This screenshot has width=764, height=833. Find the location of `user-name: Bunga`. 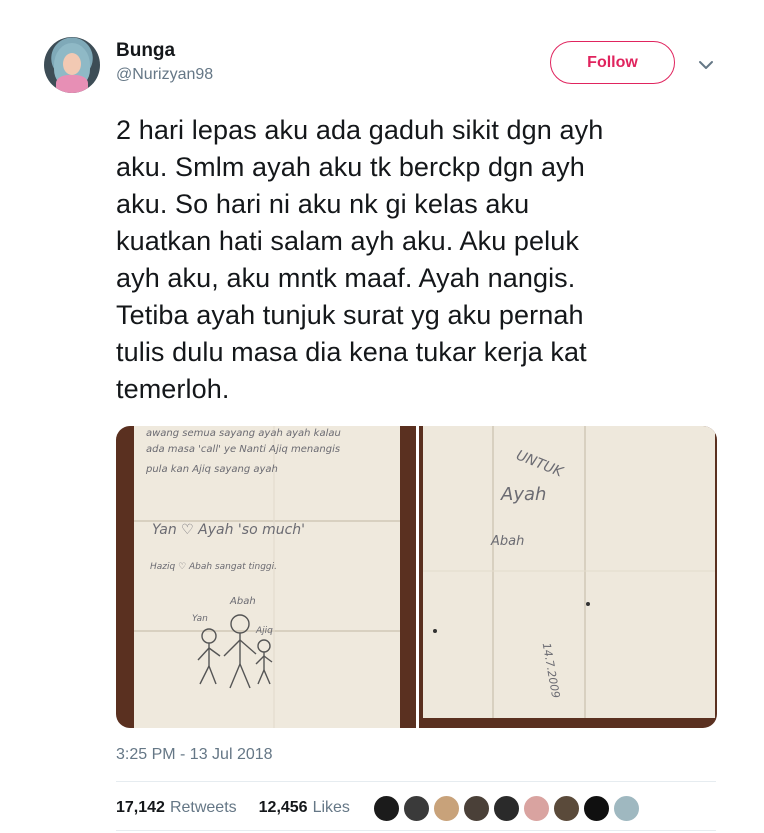

user-name: Bunga is located at coordinates (145, 51).